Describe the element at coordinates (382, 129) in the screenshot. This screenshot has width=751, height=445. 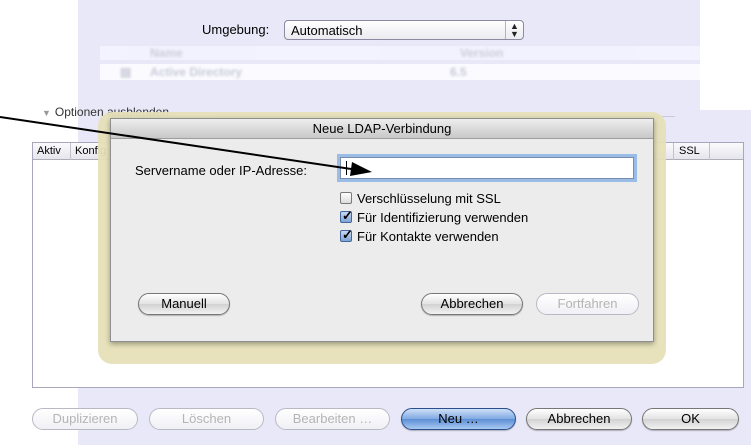
I see `dialog-title: Neue LDAP-Verbindung` at that location.